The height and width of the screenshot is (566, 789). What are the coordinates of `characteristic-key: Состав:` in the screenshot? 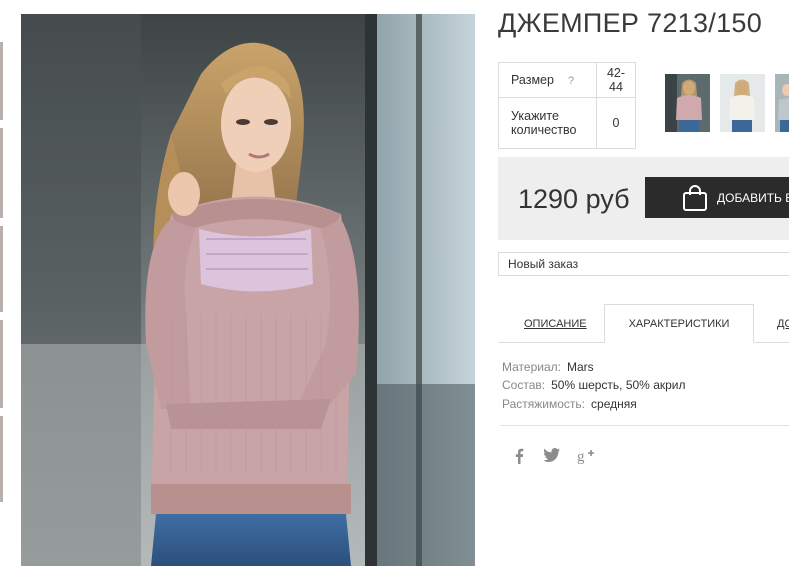 It's located at (524, 385).